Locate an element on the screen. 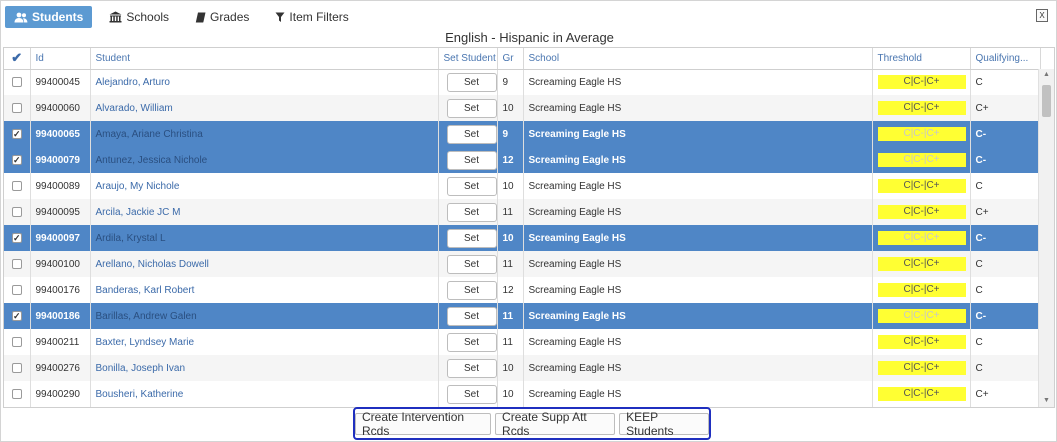  cell-student-link: Banderas, Karl Robert is located at coordinates (264, 290).